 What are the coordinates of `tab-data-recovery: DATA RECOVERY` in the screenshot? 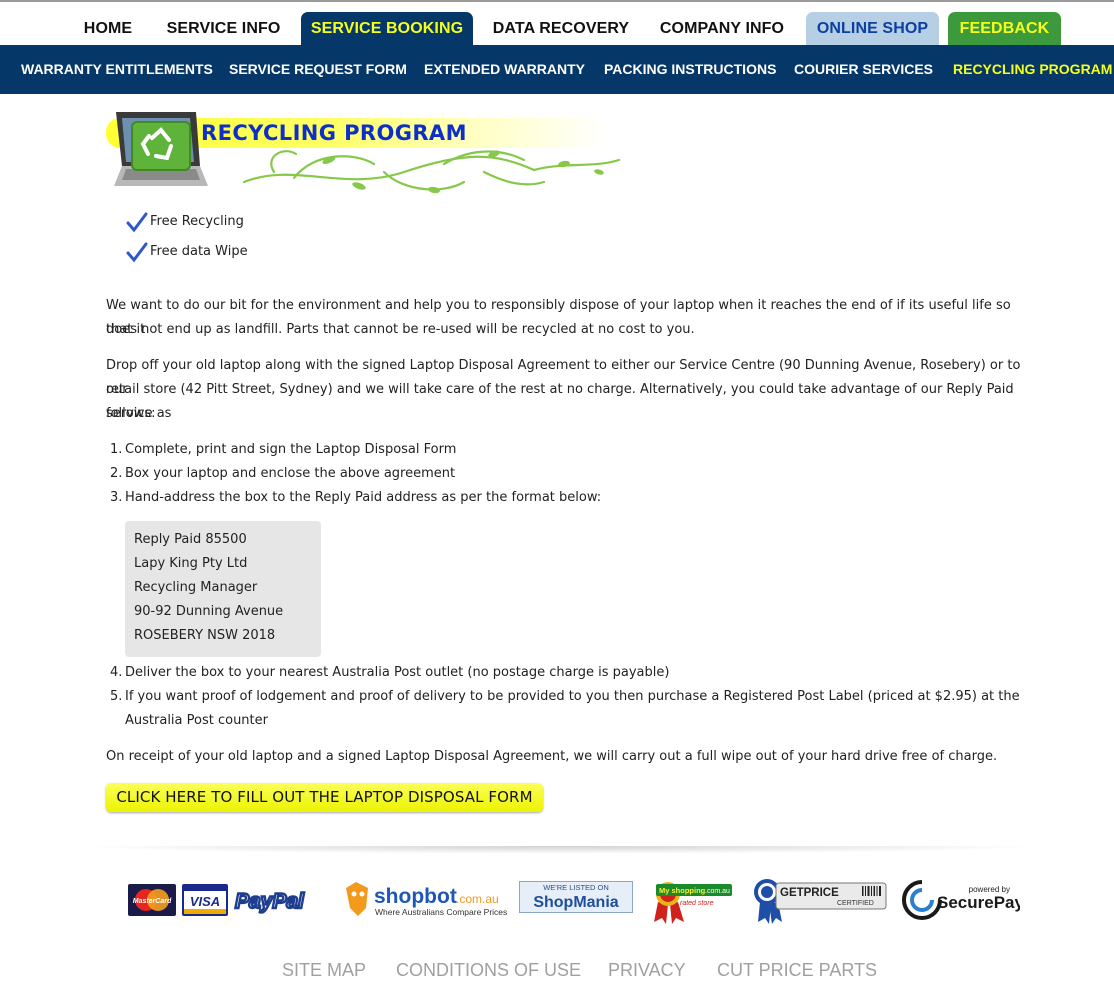 It's located at (561, 28).